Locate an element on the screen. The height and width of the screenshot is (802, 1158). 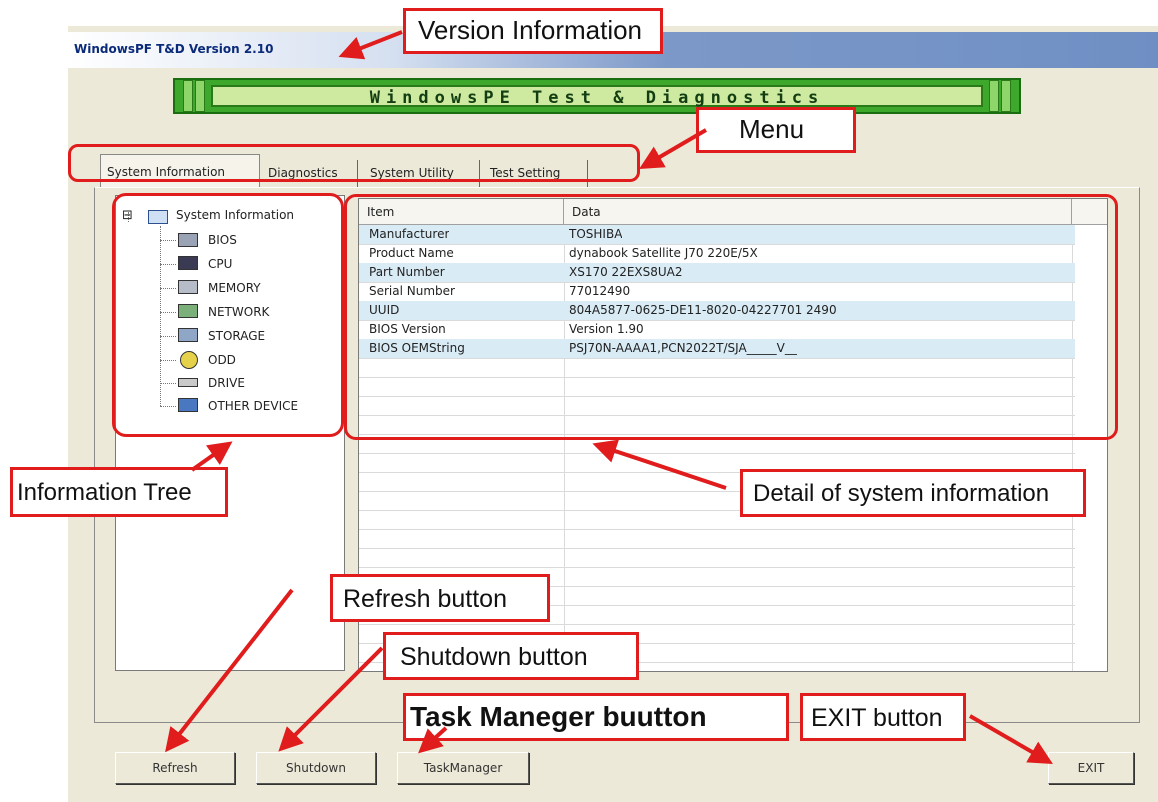
menu-arrow is located at coordinates (673, 149).